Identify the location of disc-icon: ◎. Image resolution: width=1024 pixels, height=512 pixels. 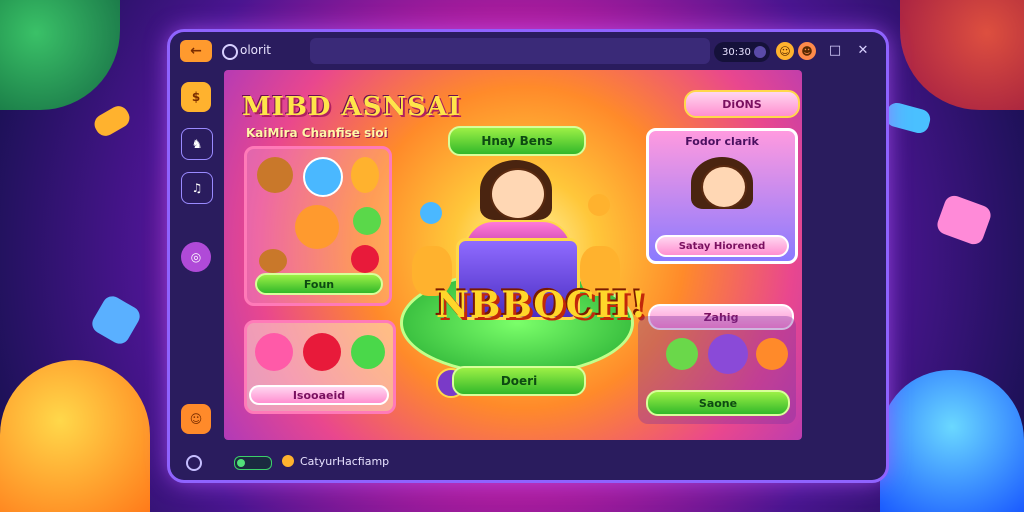
(196, 257).